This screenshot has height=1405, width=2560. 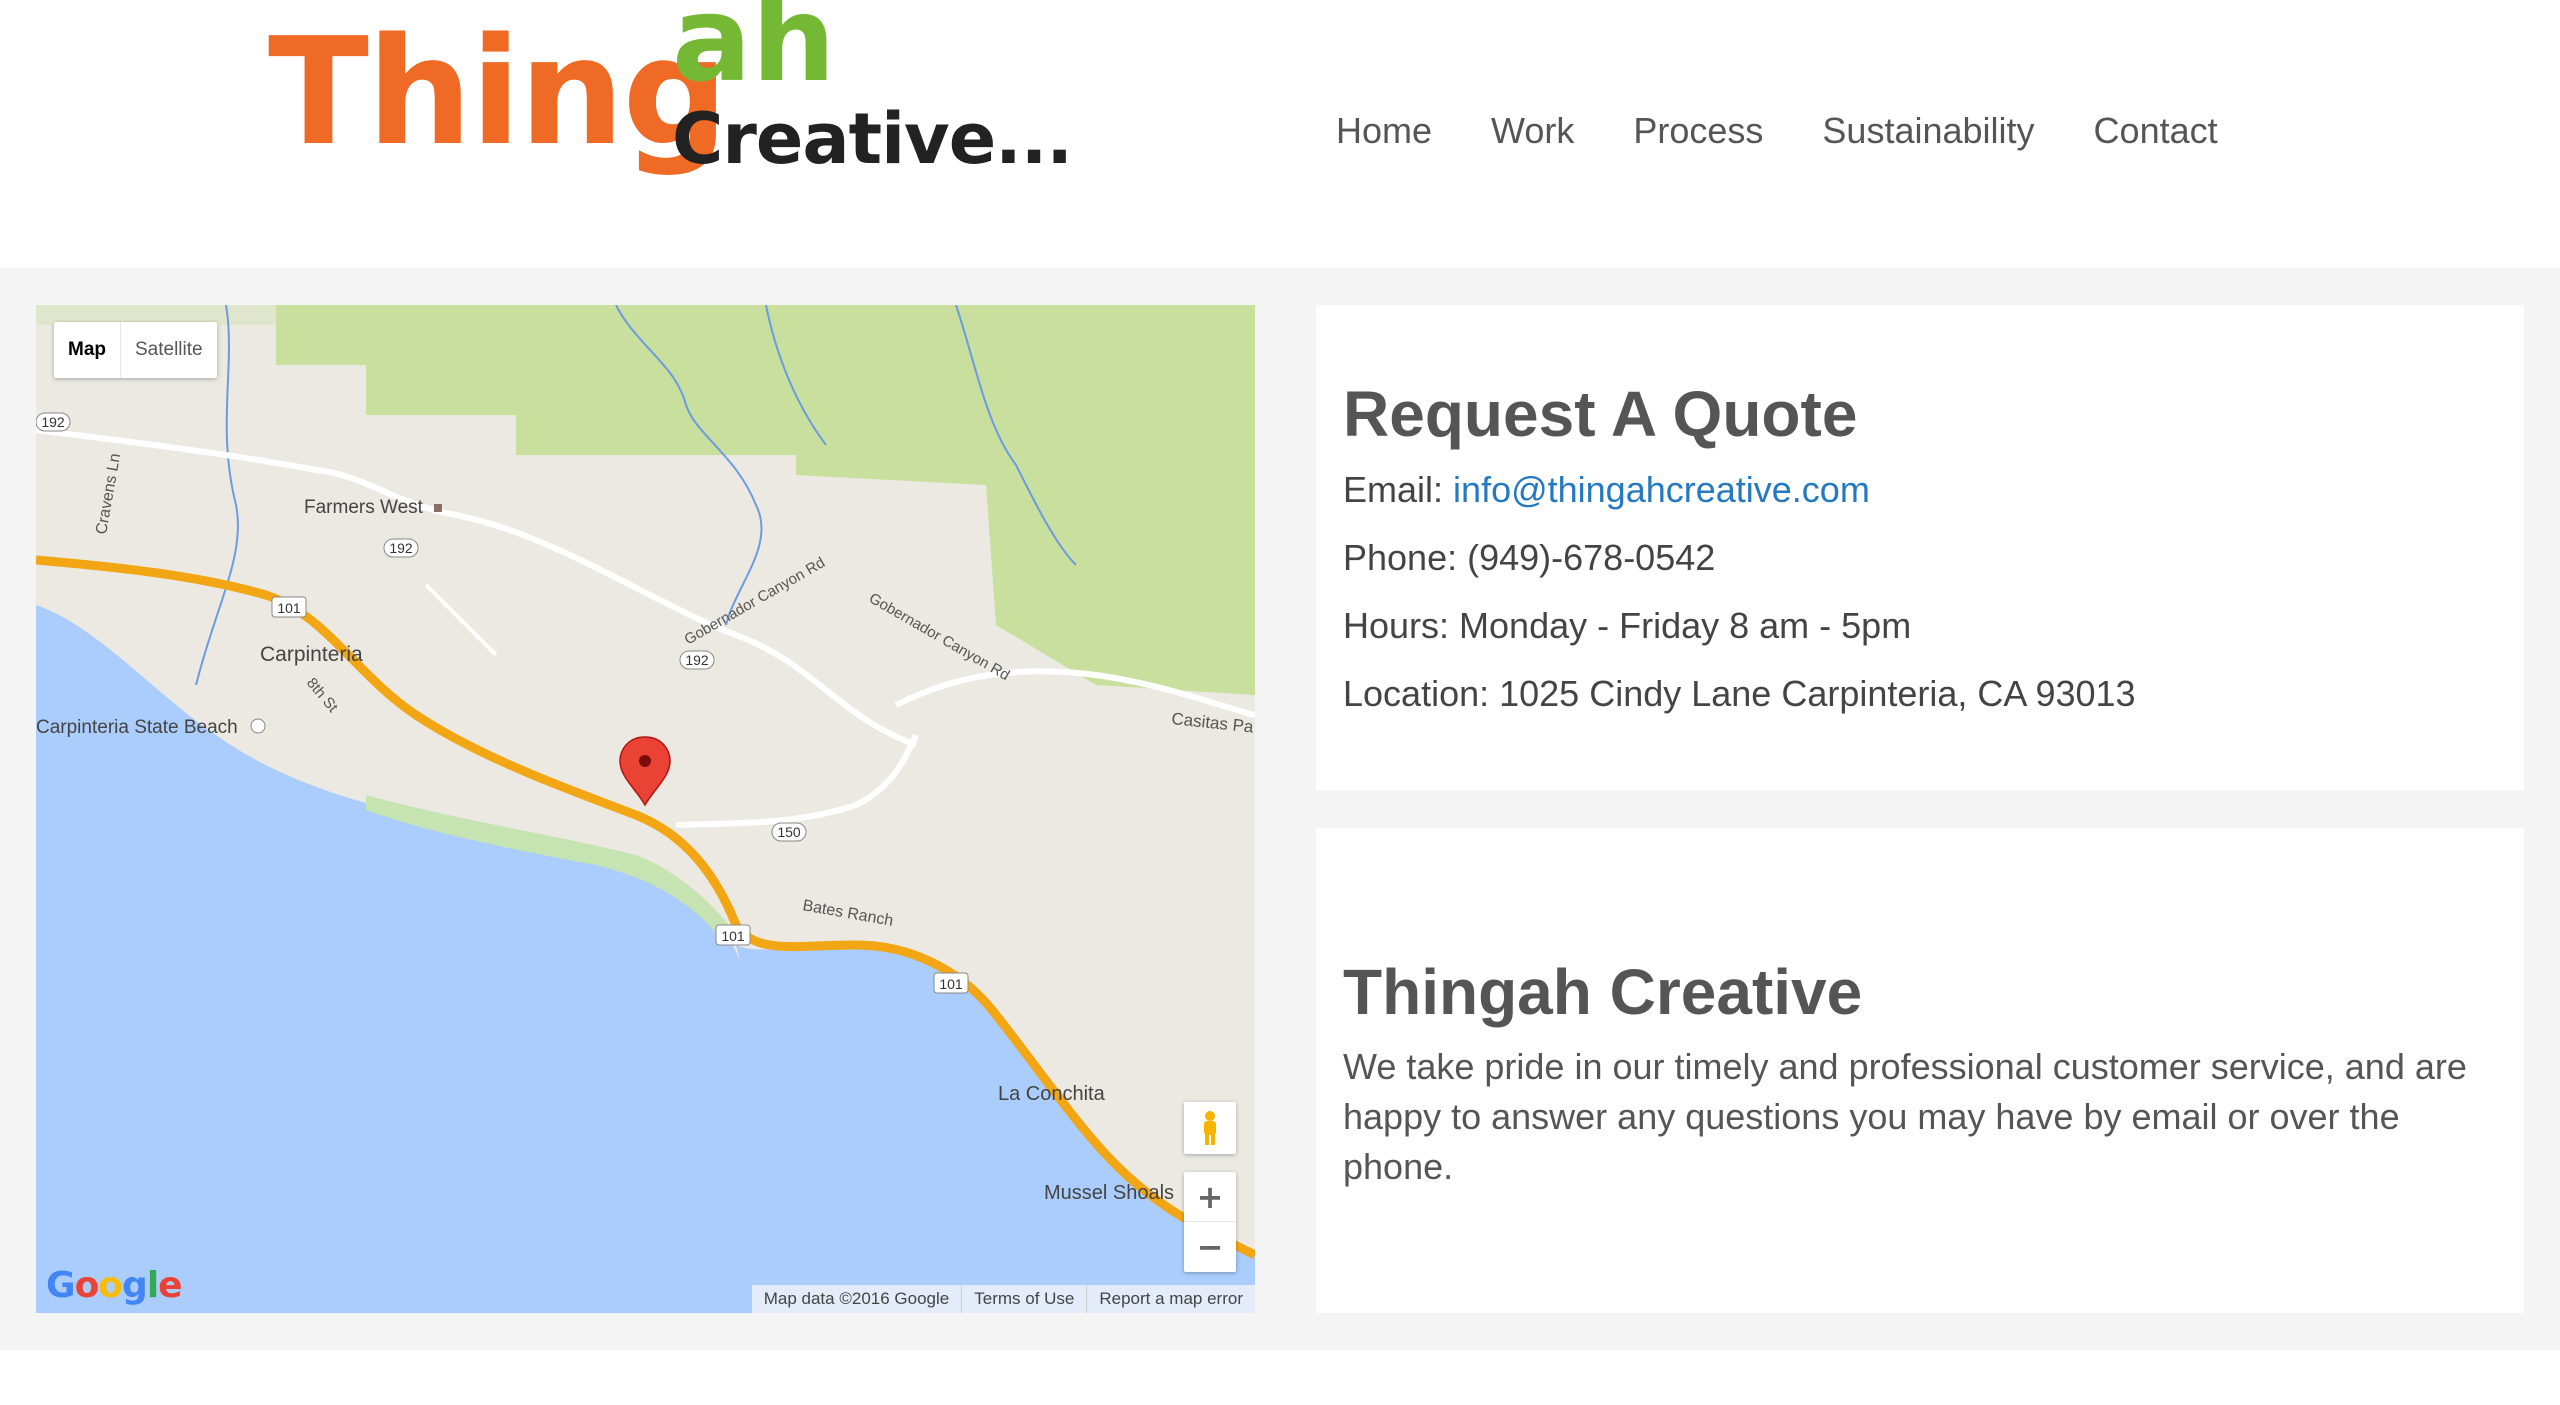 What do you see at coordinates (87, 350) in the screenshot?
I see `map-type-map-button: Map` at bounding box center [87, 350].